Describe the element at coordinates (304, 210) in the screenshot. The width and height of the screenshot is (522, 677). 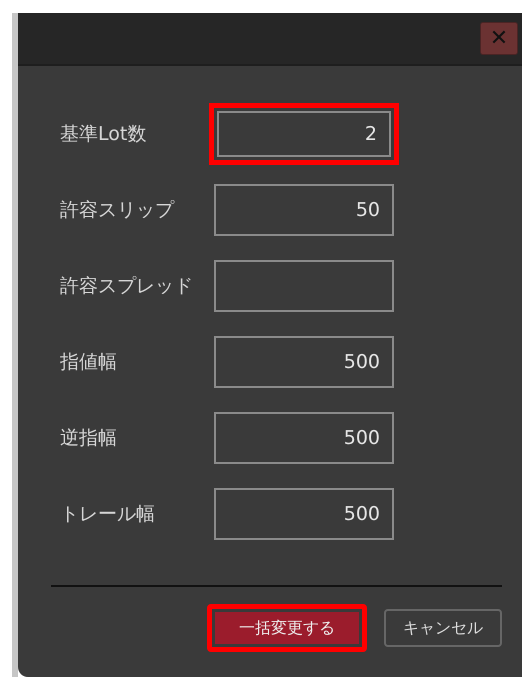
I see `input-field: 50` at that location.